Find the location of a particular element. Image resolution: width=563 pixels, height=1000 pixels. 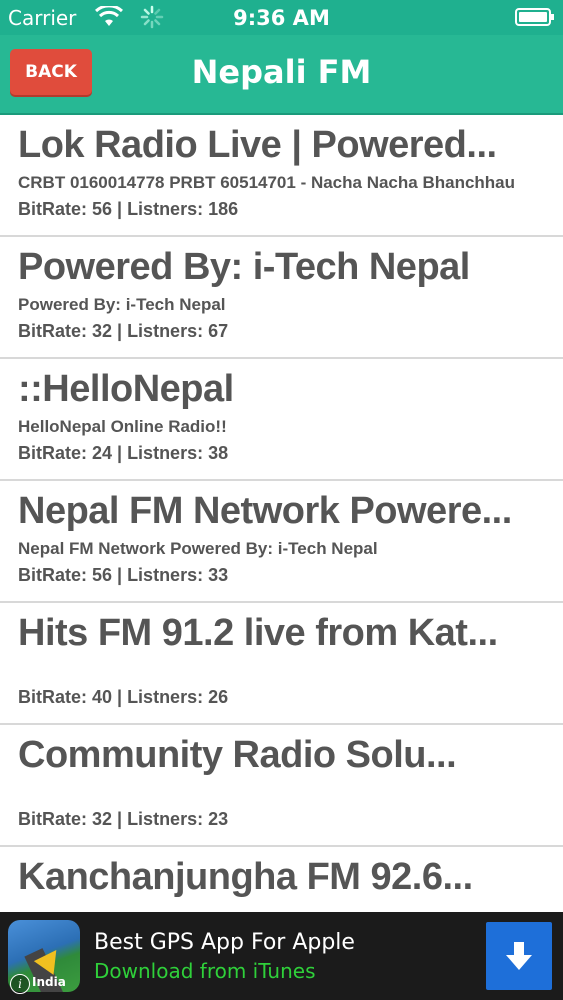

station-title: ::HelloNepal is located at coordinates (126, 389).